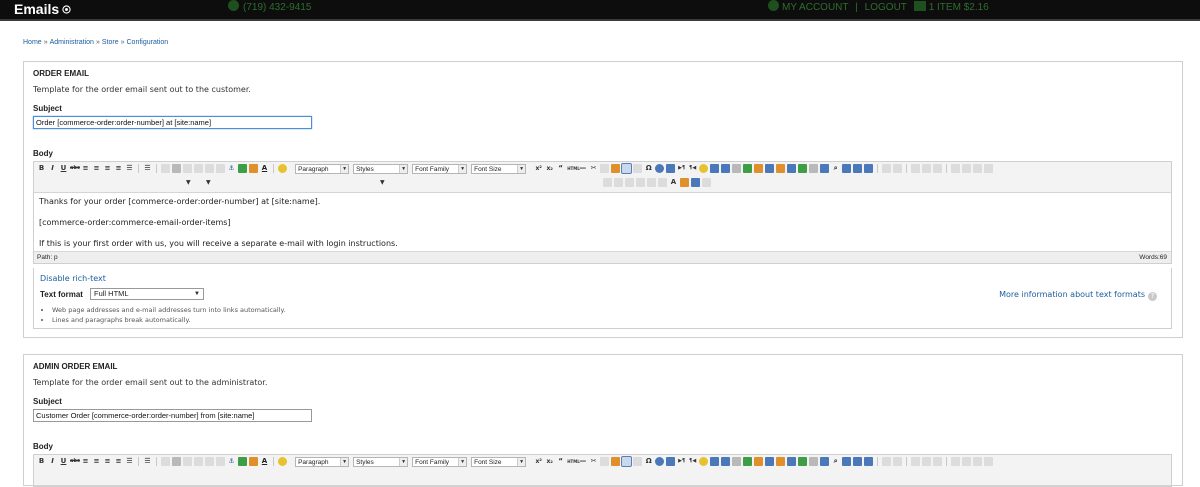 The height and width of the screenshot is (487, 1200). Describe the element at coordinates (706, 182) in the screenshot. I see `split-cell-icon` at that location.